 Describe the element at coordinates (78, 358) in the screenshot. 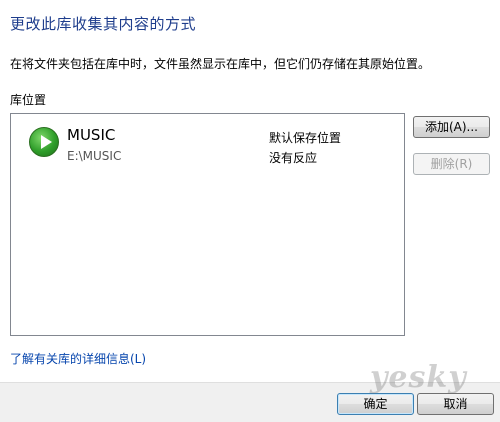

I see `learn-more-link: 了解有关库的详细信息(L)` at that location.